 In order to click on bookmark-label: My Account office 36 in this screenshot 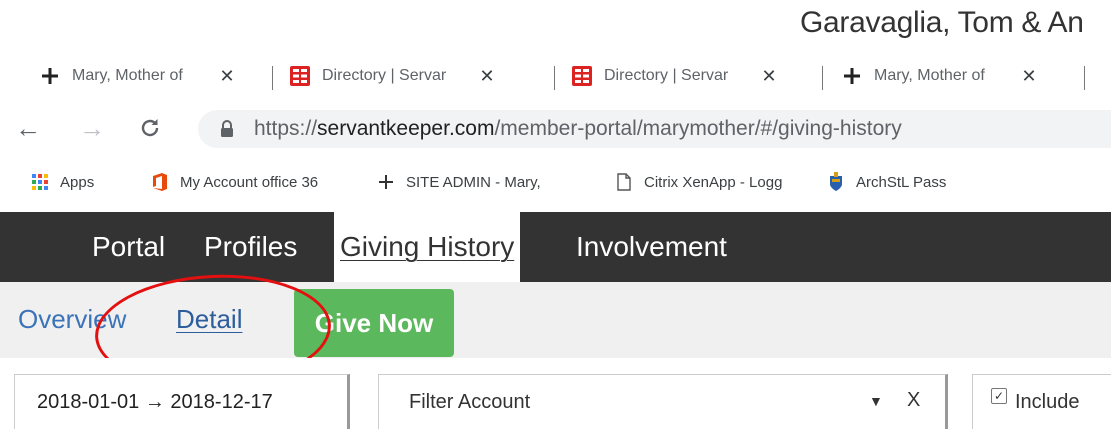, I will do `click(249, 182)`.